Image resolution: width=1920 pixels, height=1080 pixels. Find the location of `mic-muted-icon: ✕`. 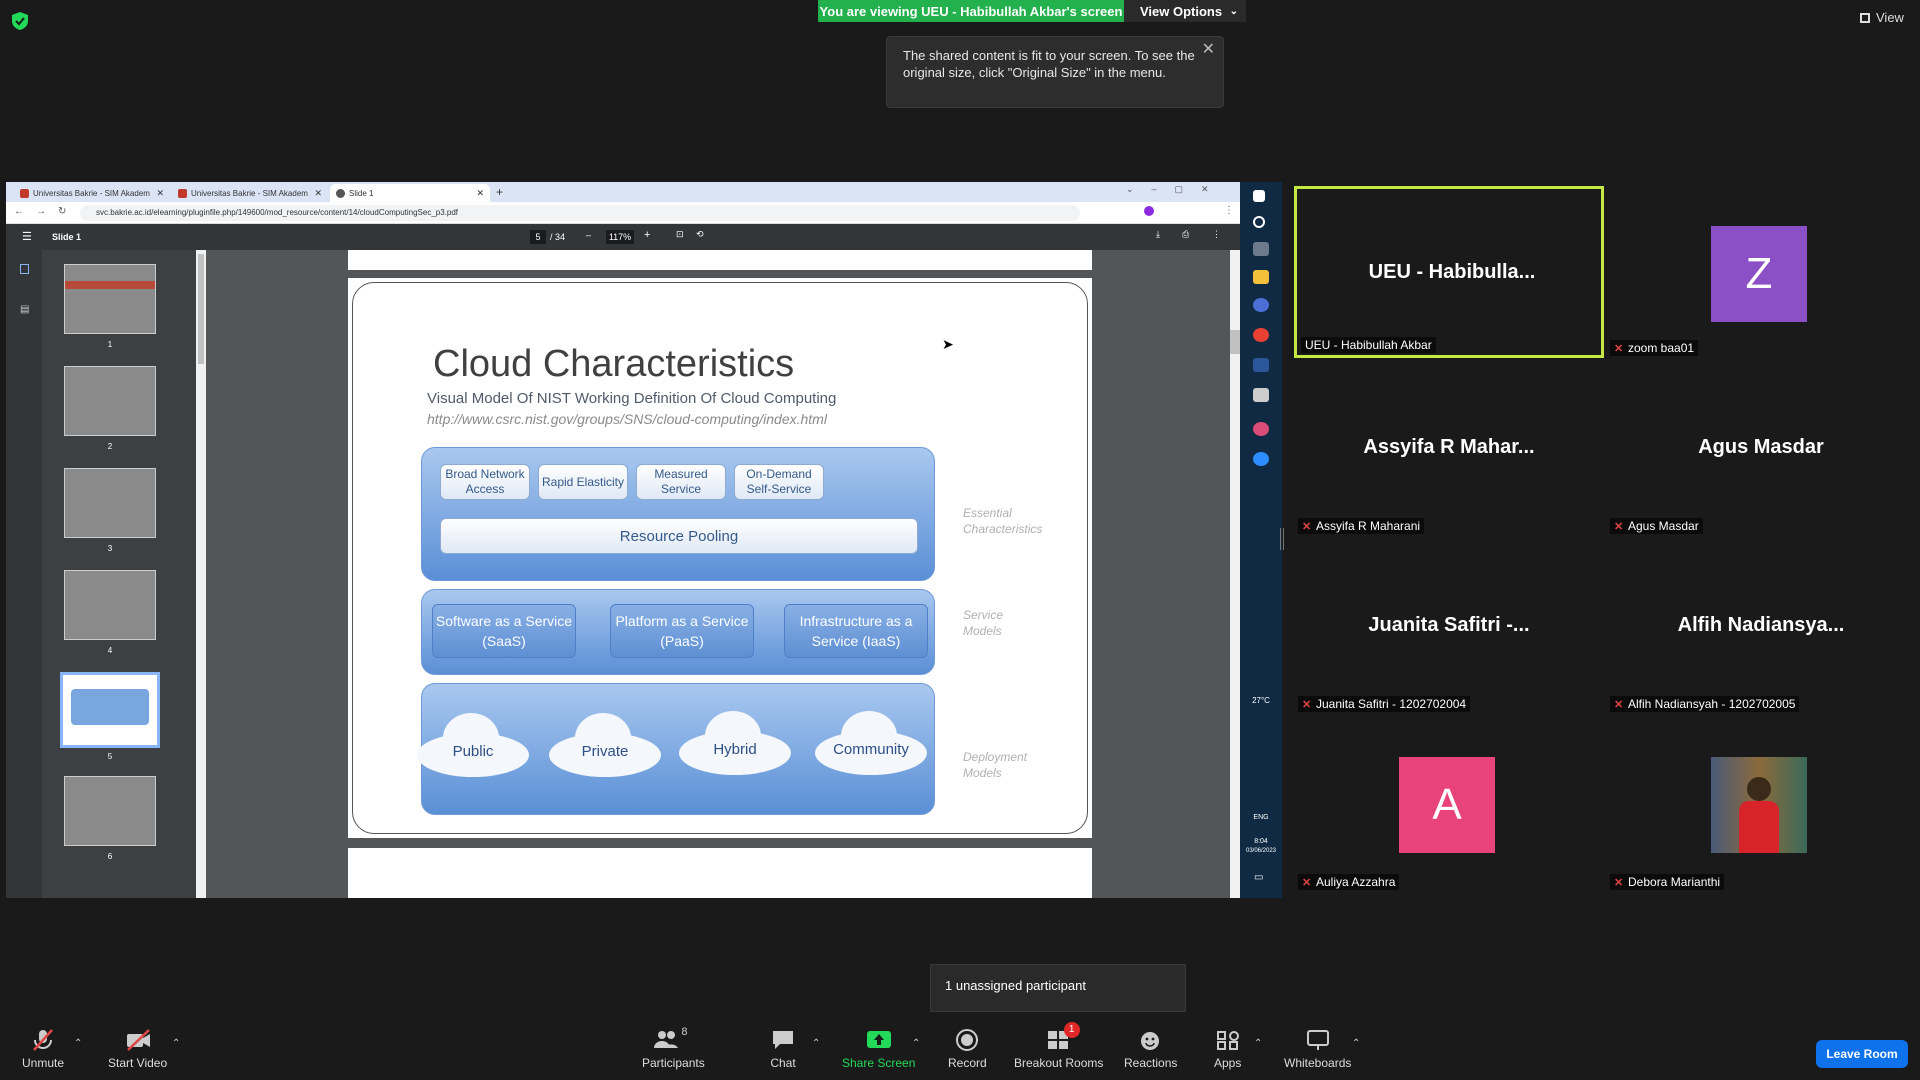

mic-muted-icon: ✕ is located at coordinates (1307, 527).